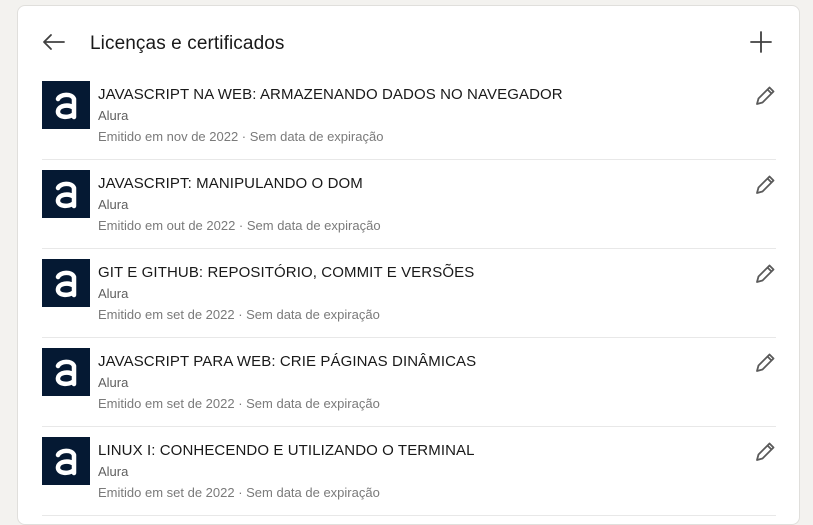 The width and height of the screenshot is (813, 525). What do you see at coordinates (408, 41) in the screenshot?
I see `section-header: Licenças e certificados` at bounding box center [408, 41].